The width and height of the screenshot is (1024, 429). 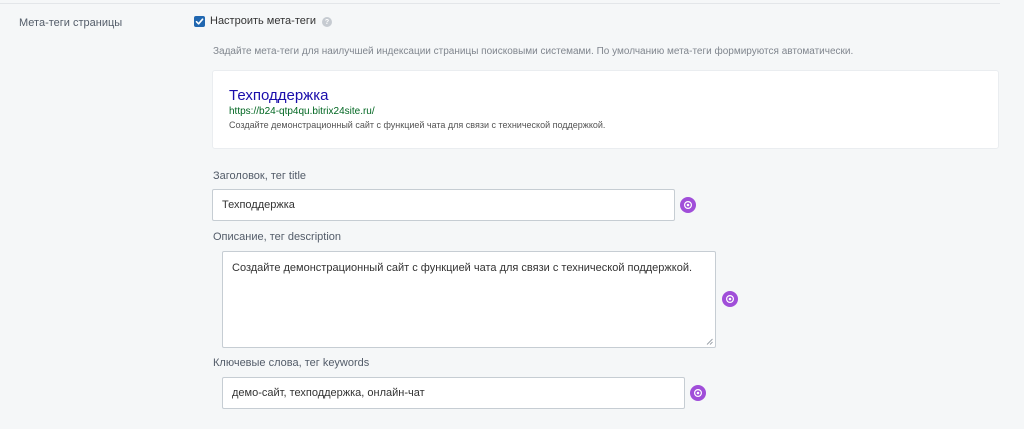 I want to click on description-field-label: Описание, тег description, so click(x=277, y=237).